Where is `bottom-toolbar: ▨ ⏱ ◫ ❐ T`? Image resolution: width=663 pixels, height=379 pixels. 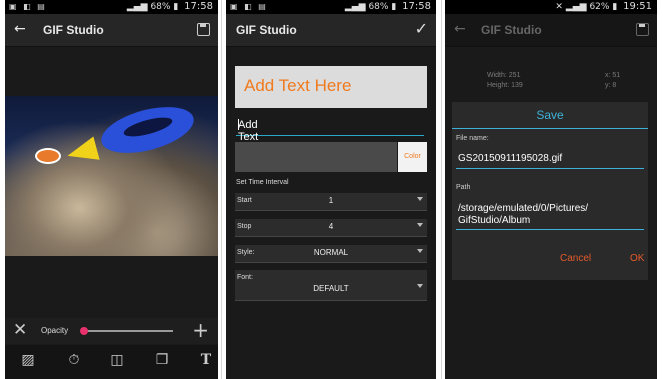 bottom-toolbar: ▨ ⏱ ◫ ❐ T is located at coordinates (111, 362).